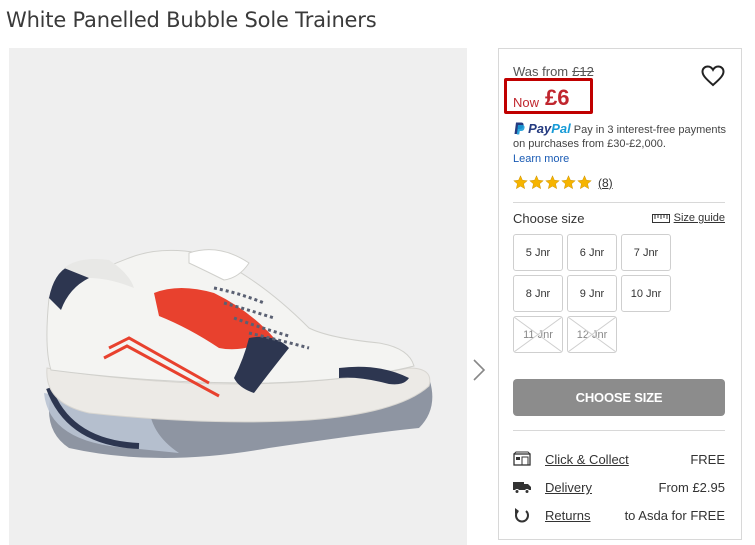 This screenshot has height=545, width=755. Describe the element at coordinates (619, 218) in the screenshot. I see `size-header: Choose size Size guide` at that location.